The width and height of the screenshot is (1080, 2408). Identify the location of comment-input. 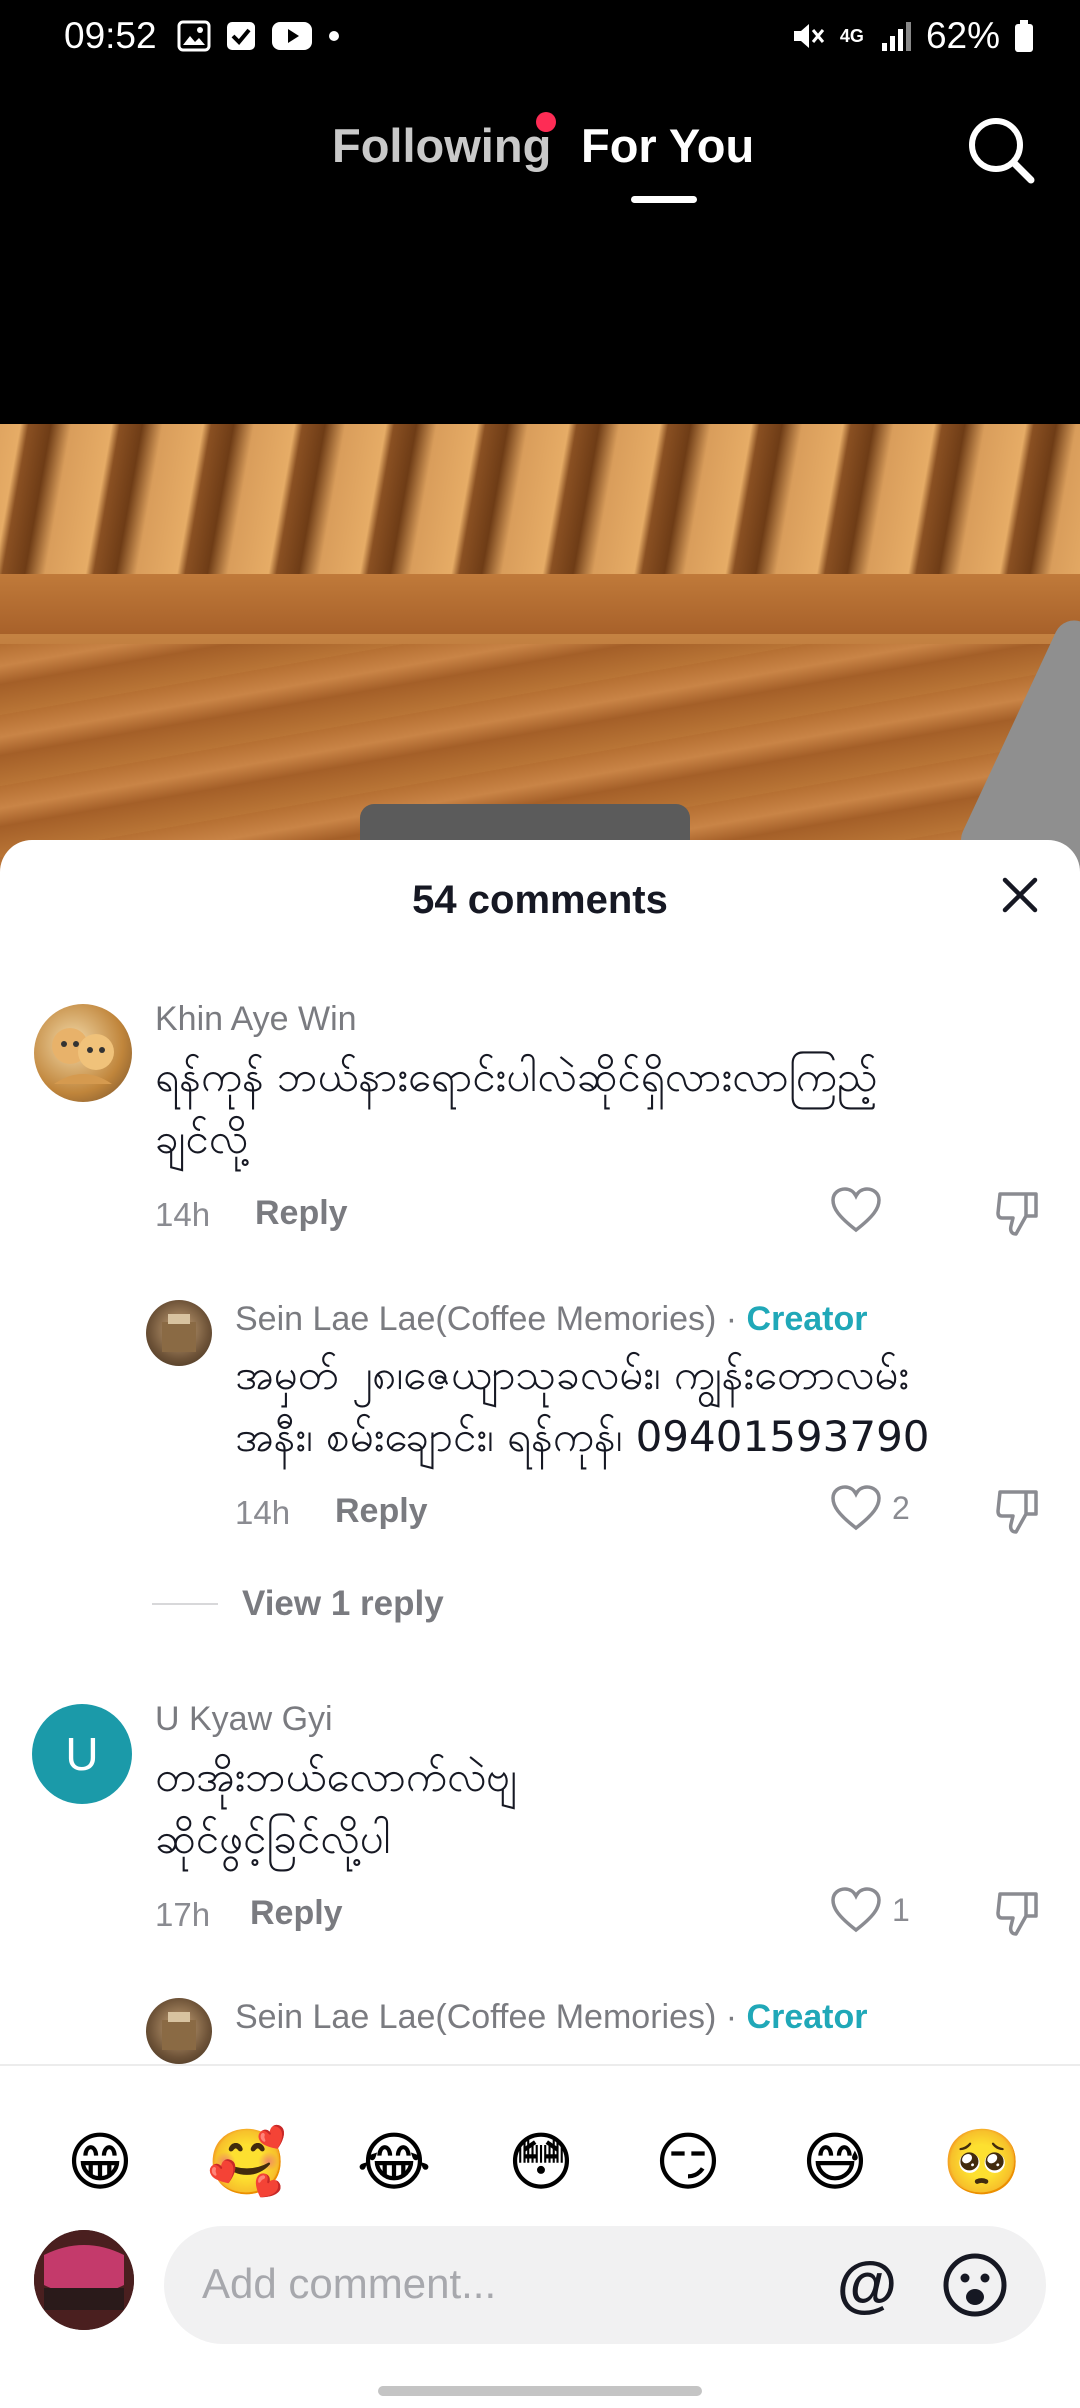
(482, 2284).